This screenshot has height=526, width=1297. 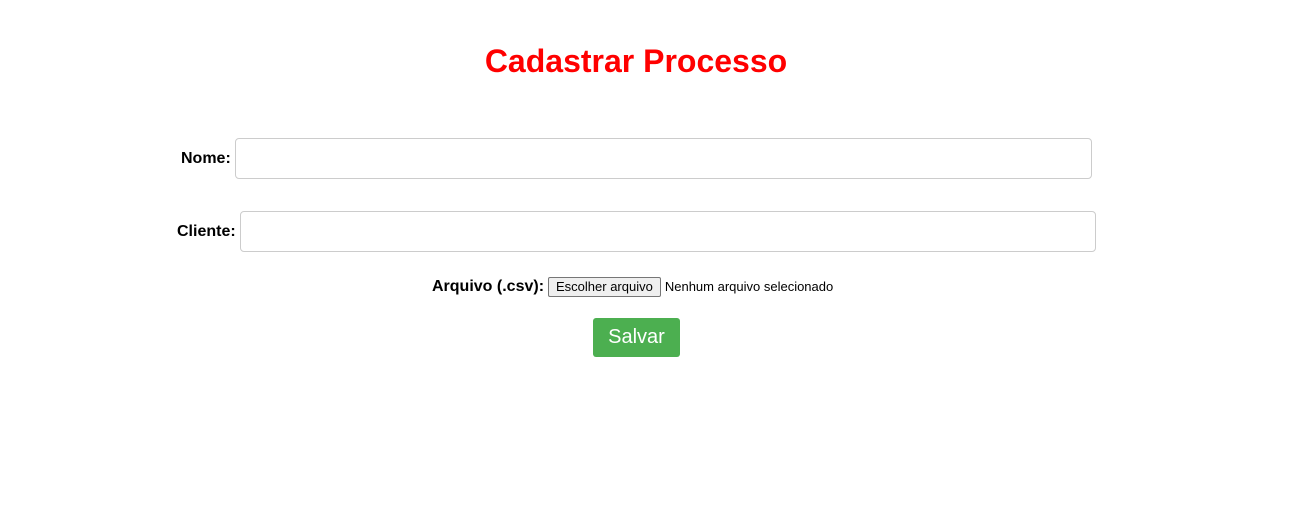 What do you see at coordinates (206, 231) in the screenshot?
I see `cliente-label: Cliente:` at bounding box center [206, 231].